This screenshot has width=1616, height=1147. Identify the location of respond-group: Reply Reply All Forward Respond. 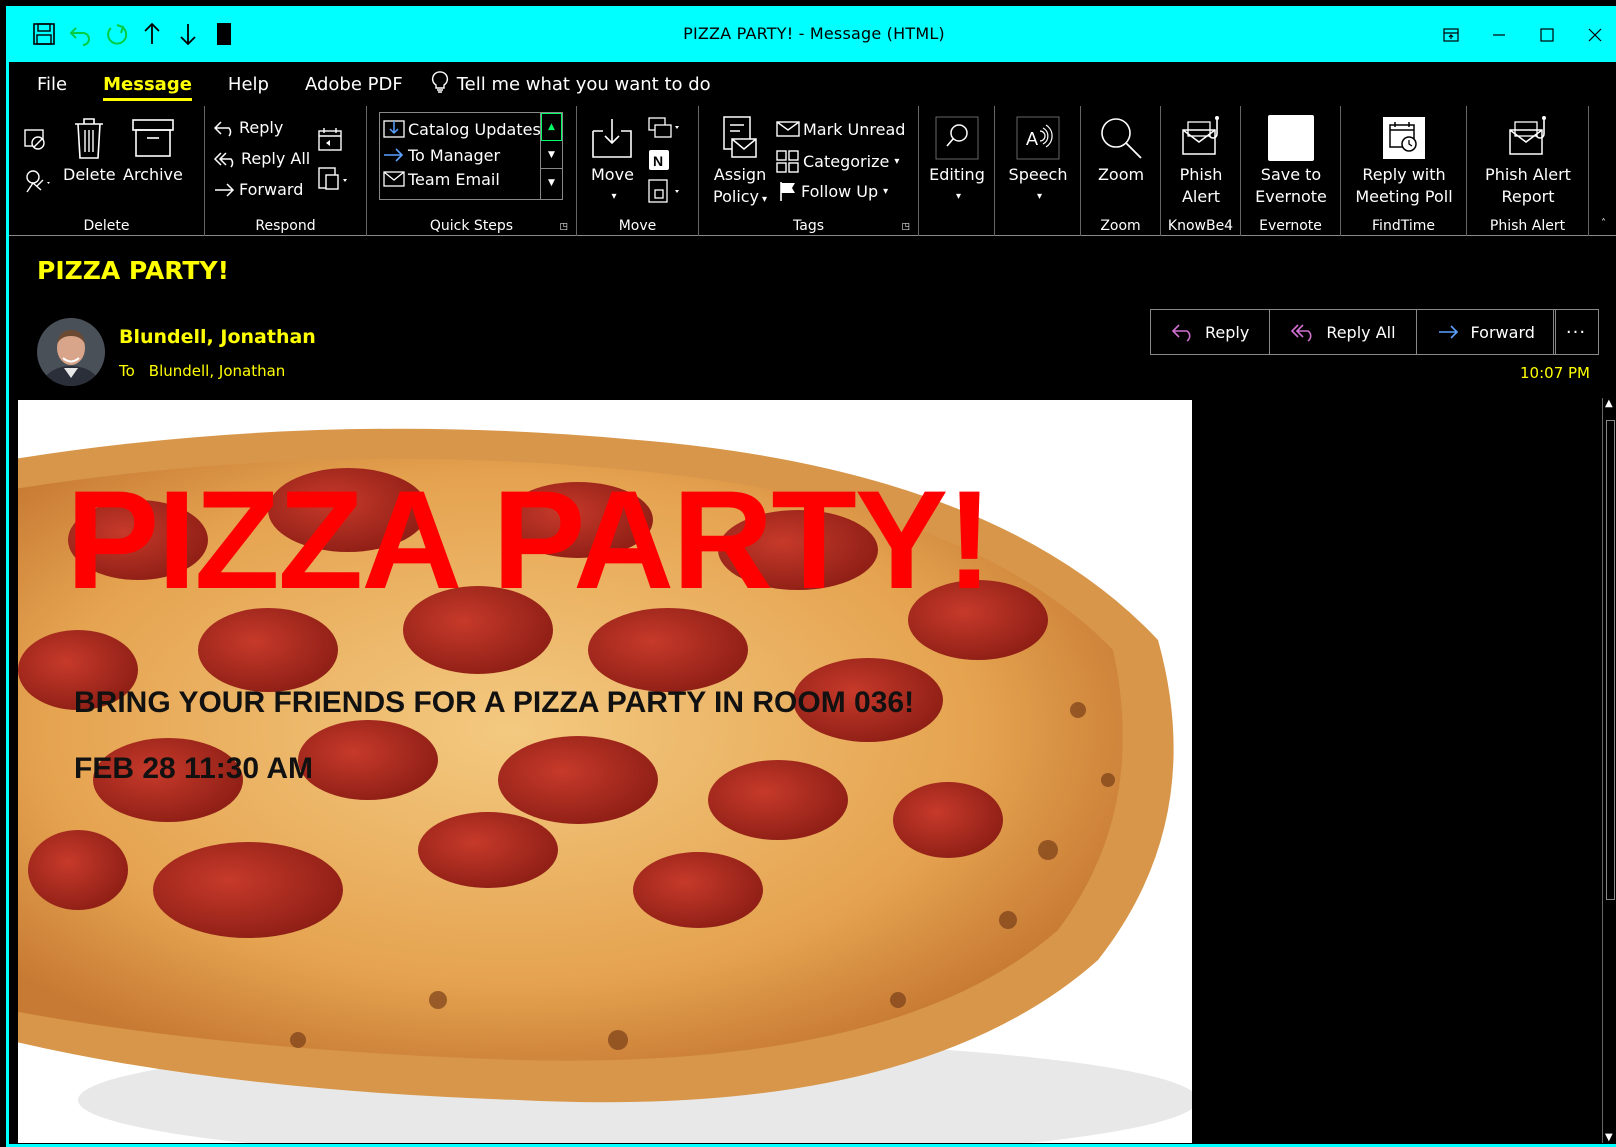
(286, 171).